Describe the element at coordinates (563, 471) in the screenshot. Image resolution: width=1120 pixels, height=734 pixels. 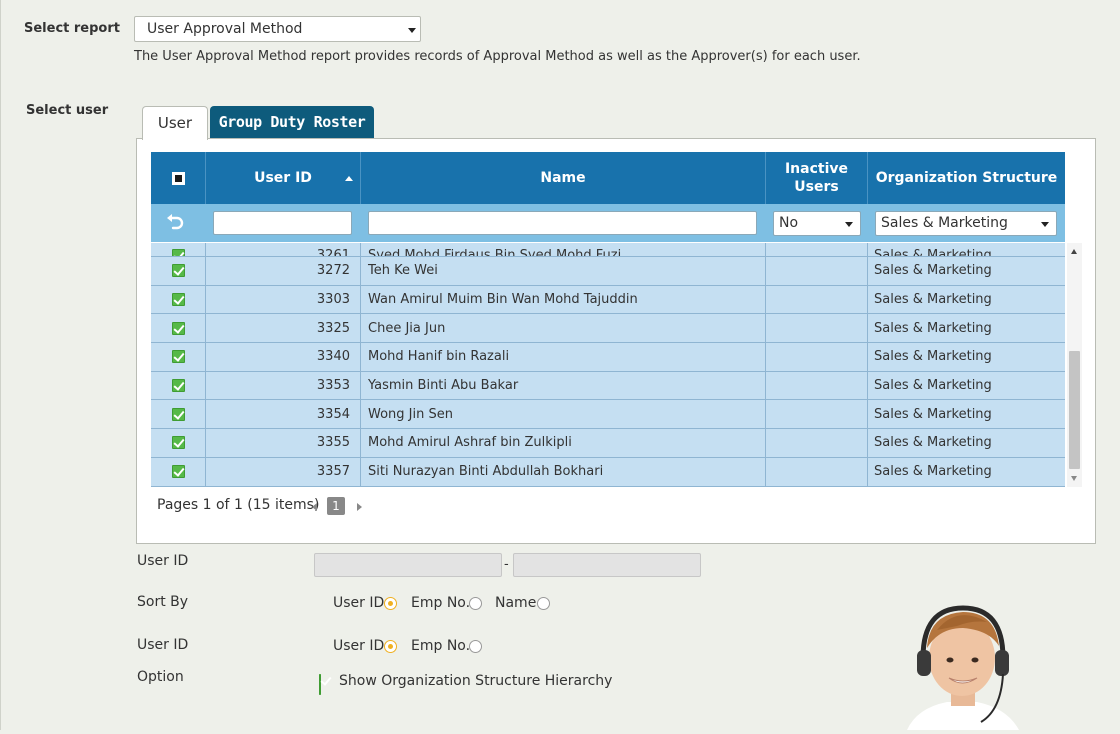
I see `cell-name: Siti Nurazyan Binti Abdullah Bokhari` at that location.